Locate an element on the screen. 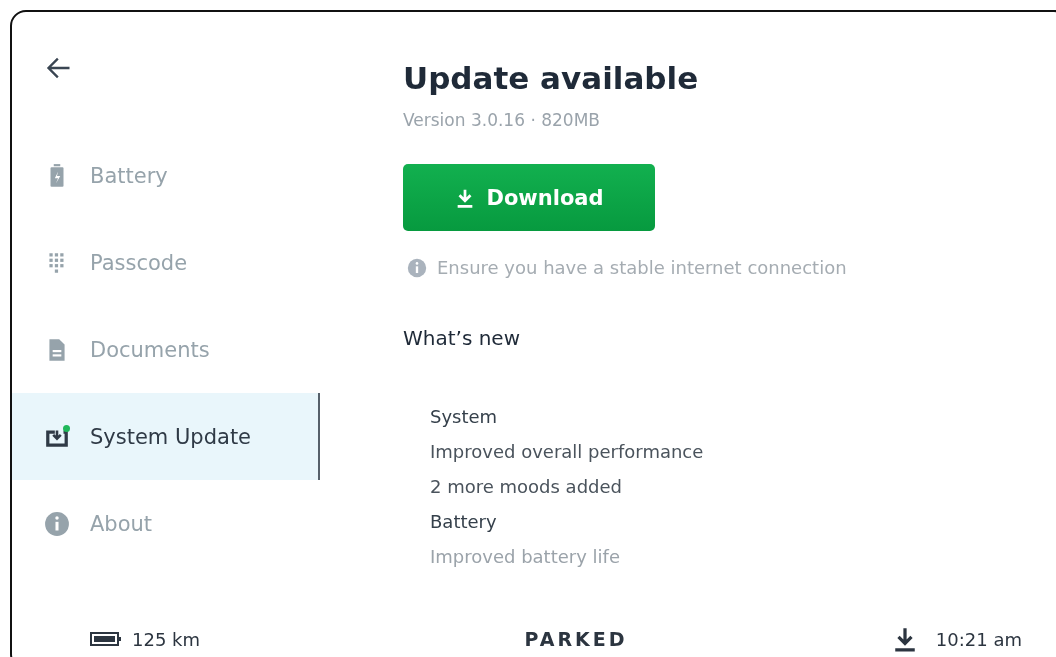 The width and height of the screenshot is (1056, 657). page-title: Update available is located at coordinates (551, 78).